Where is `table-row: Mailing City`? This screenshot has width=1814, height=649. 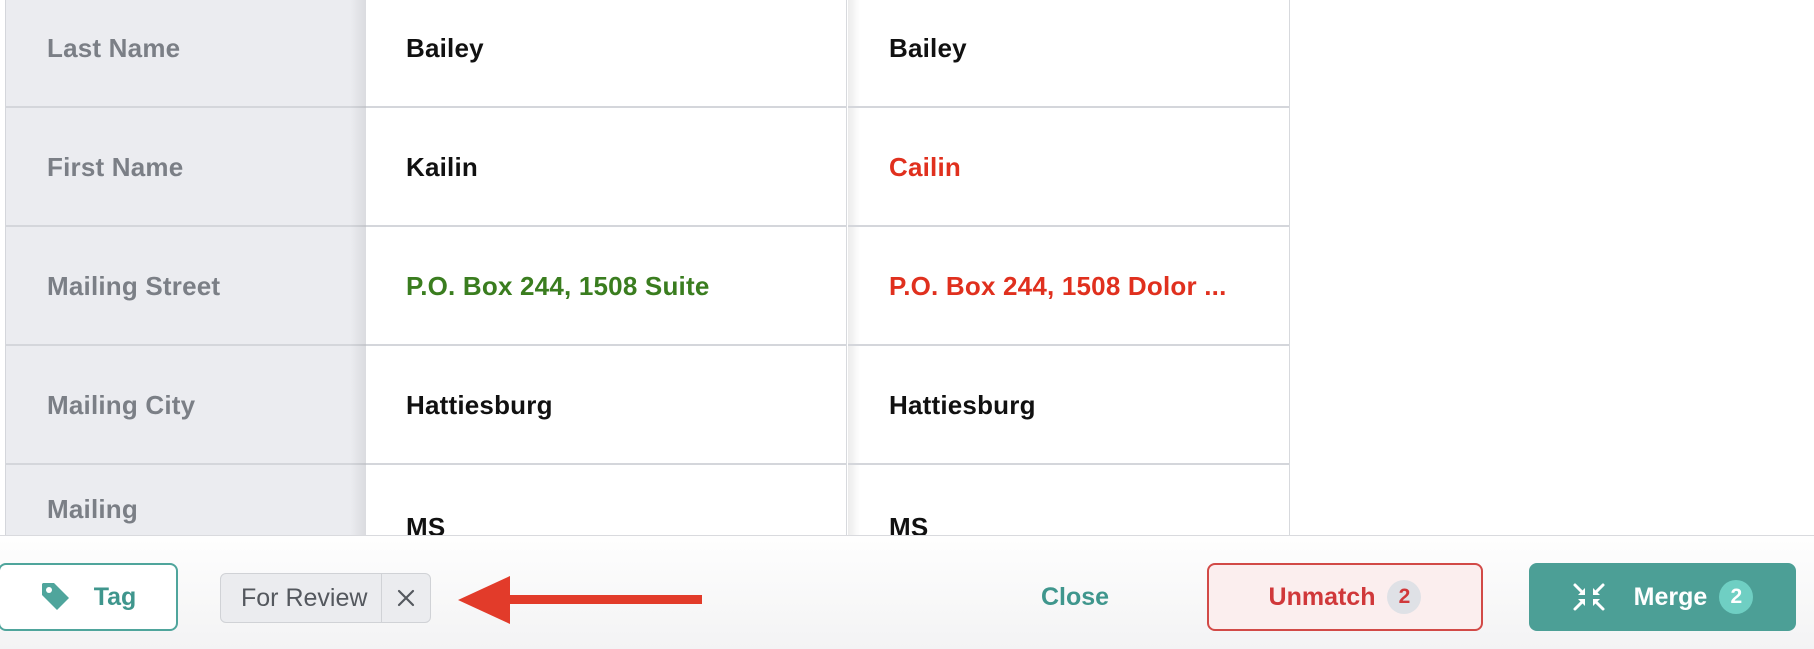
table-row: Mailing City is located at coordinates (186, 405).